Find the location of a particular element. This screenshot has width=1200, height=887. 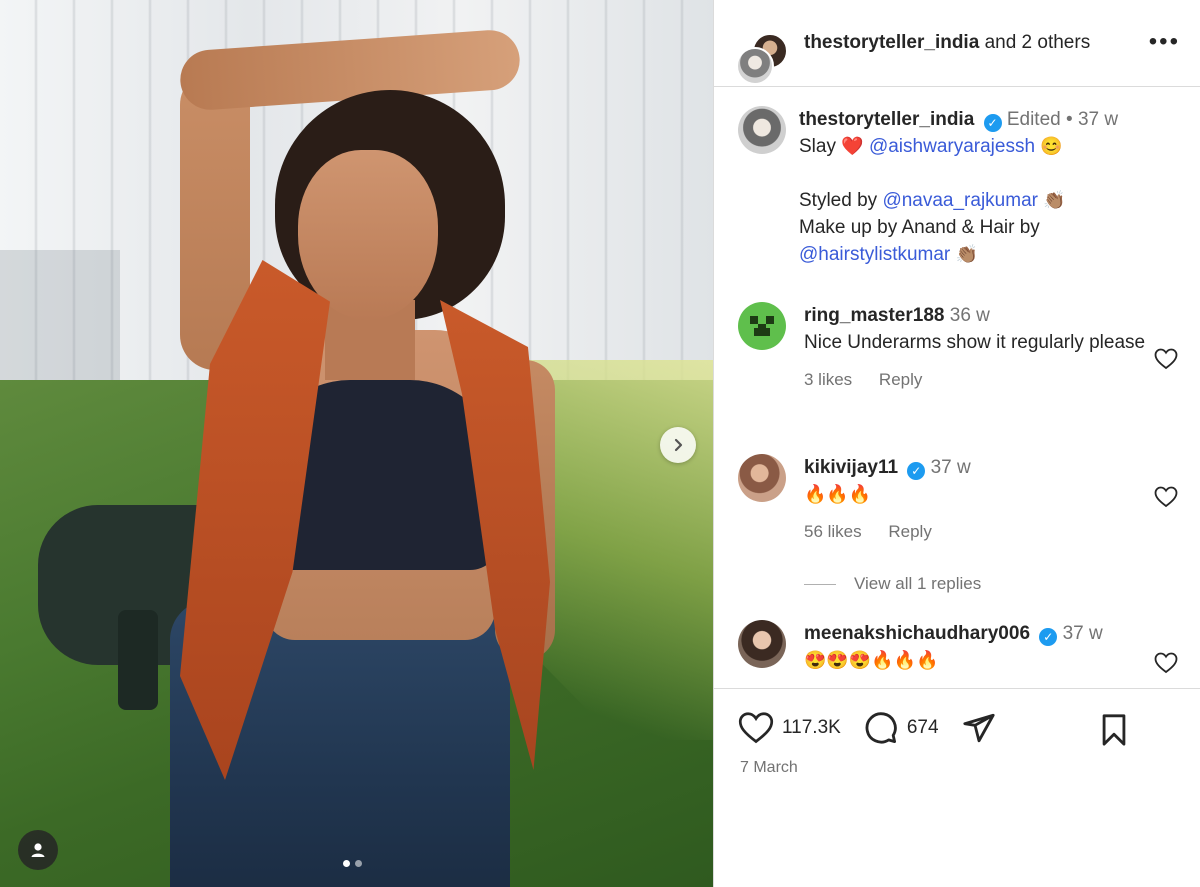

comment-likes: 3 likes is located at coordinates (828, 379).